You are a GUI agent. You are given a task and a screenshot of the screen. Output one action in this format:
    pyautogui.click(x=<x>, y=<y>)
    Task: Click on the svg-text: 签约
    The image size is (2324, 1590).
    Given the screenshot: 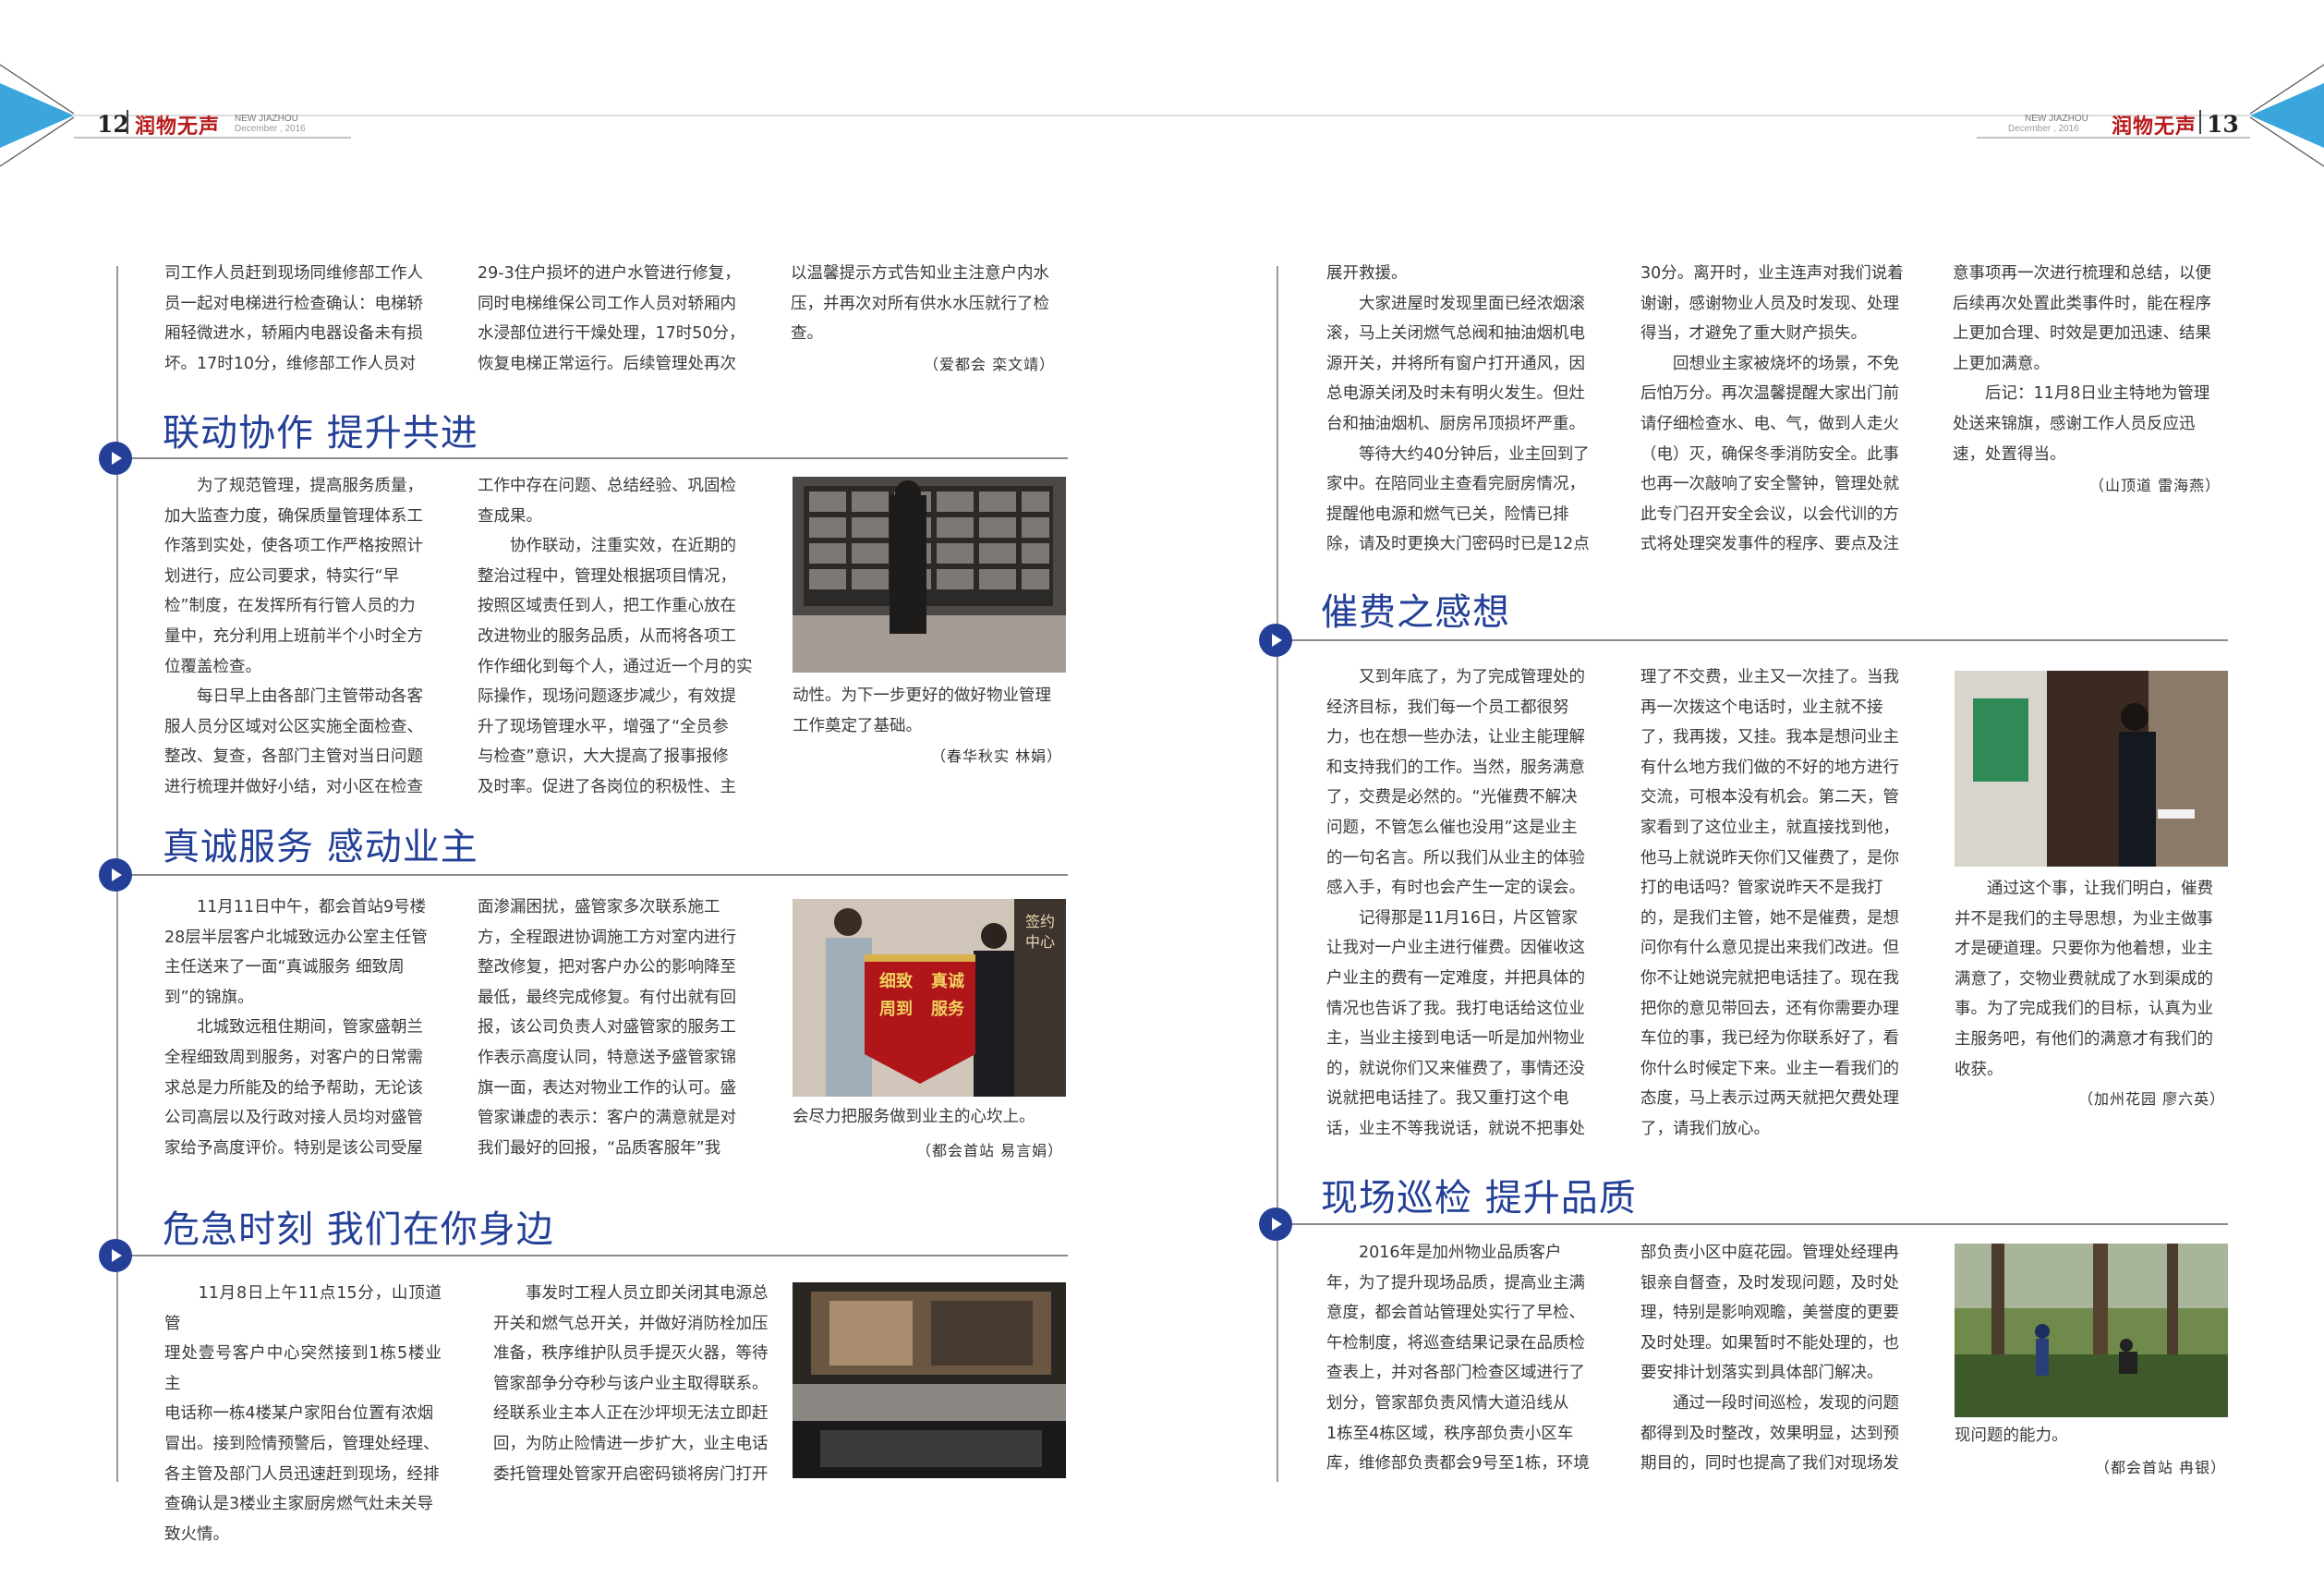 What is the action you would take?
    pyautogui.click(x=1040, y=921)
    